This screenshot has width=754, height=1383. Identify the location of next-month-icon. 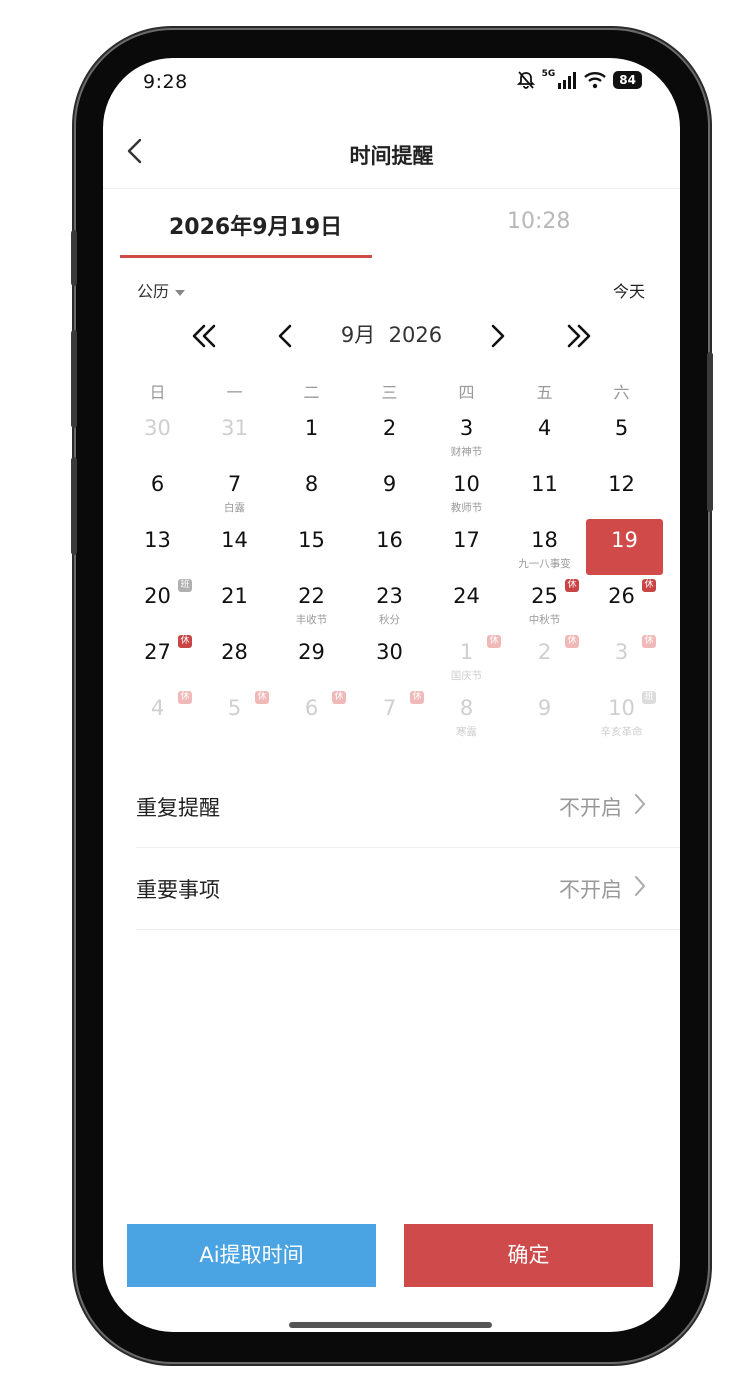
(497, 336).